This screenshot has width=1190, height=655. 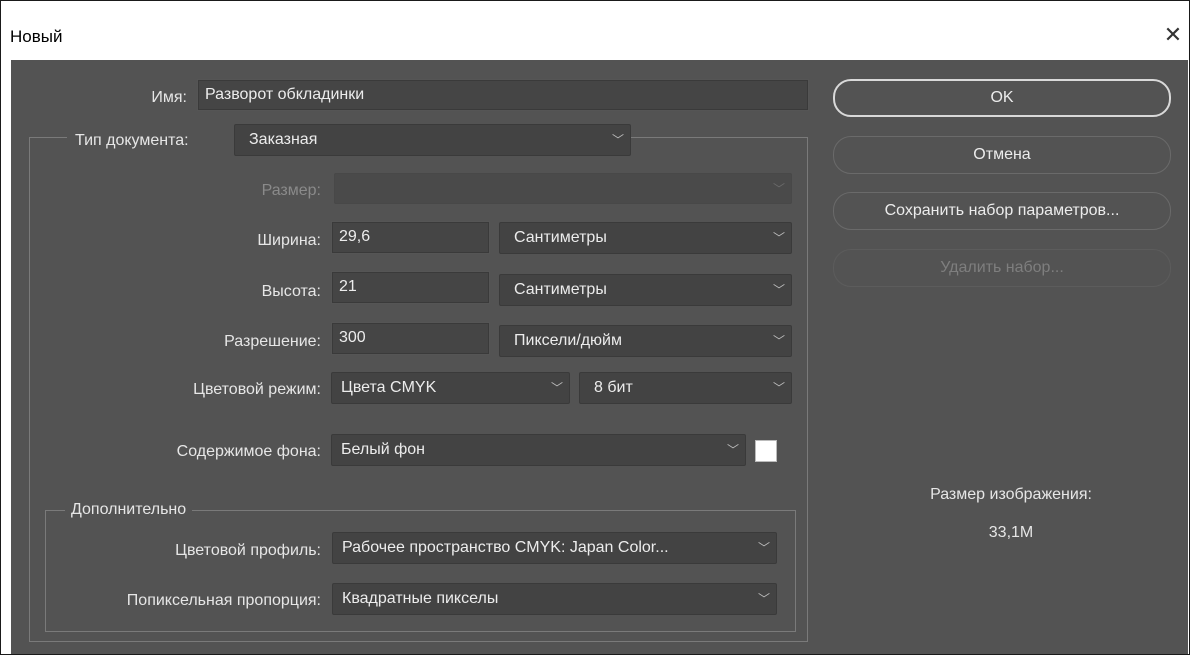 What do you see at coordinates (36, 36) in the screenshot?
I see `dialog-title: Новый` at bounding box center [36, 36].